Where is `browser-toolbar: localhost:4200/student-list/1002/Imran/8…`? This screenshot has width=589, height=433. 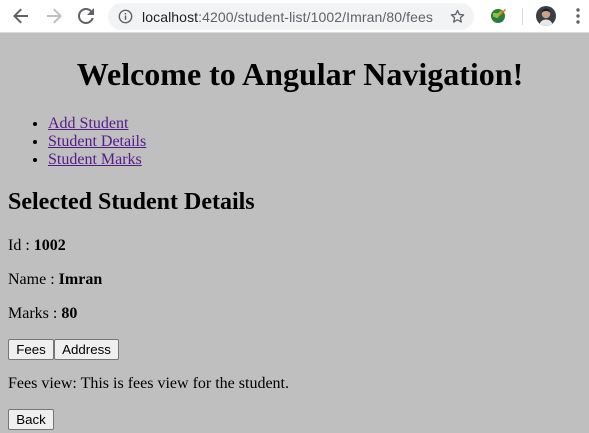 browser-toolbar: localhost:4200/student-list/1002/Imran/8… is located at coordinates (294, 16).